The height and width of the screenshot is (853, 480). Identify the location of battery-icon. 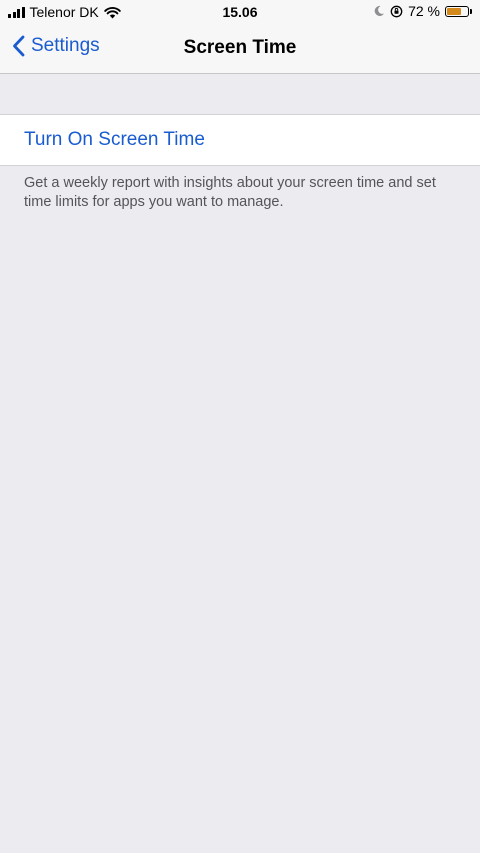
(458, 11).